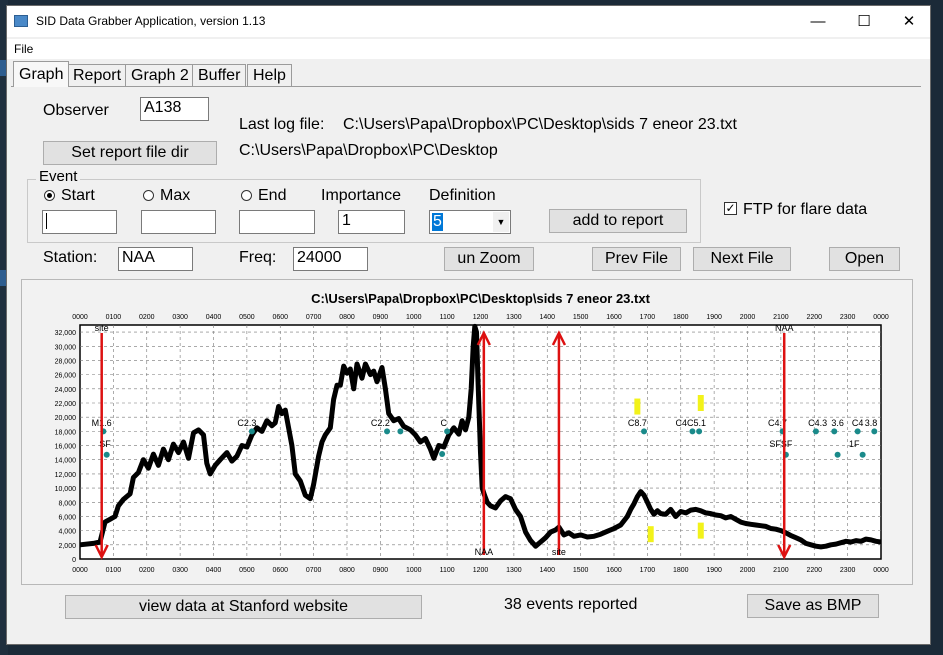 This screenshot has height=655, width=943. I want to click on flare-label: 1F, so click(854, 444).